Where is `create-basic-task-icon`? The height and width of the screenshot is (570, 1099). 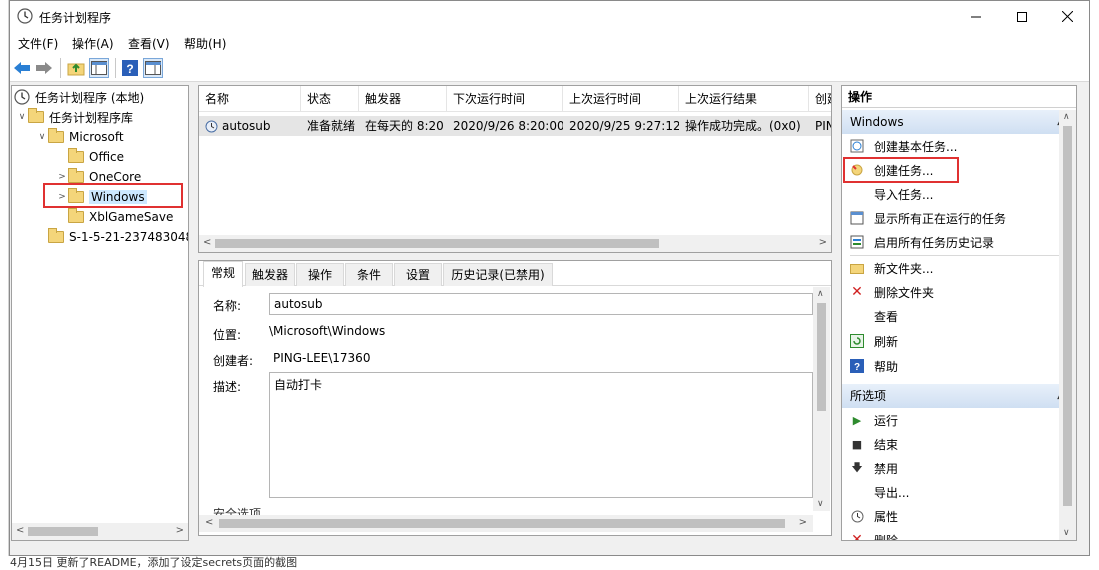
create-basic-task-icon is located at coordinates (857, 146).